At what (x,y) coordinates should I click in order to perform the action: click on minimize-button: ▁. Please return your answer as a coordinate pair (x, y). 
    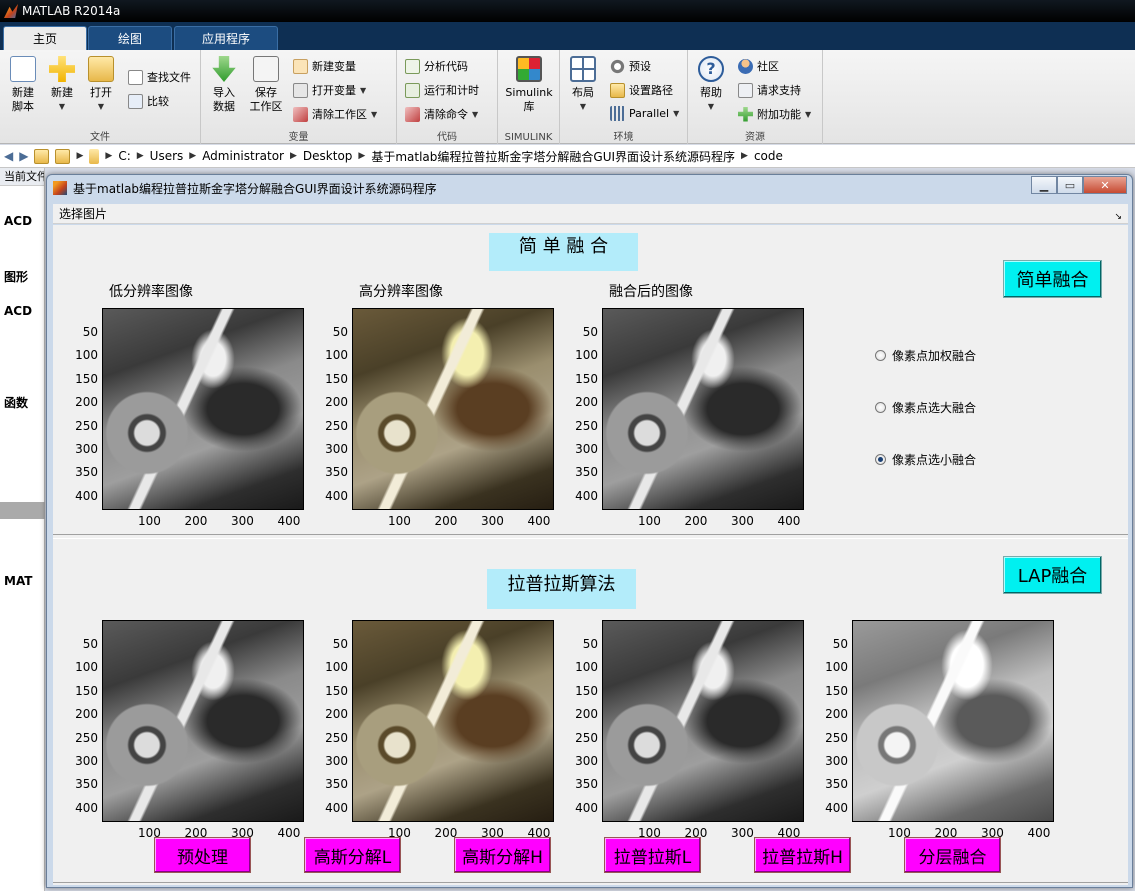
    Looking at the image, I should click on (1044, 185).